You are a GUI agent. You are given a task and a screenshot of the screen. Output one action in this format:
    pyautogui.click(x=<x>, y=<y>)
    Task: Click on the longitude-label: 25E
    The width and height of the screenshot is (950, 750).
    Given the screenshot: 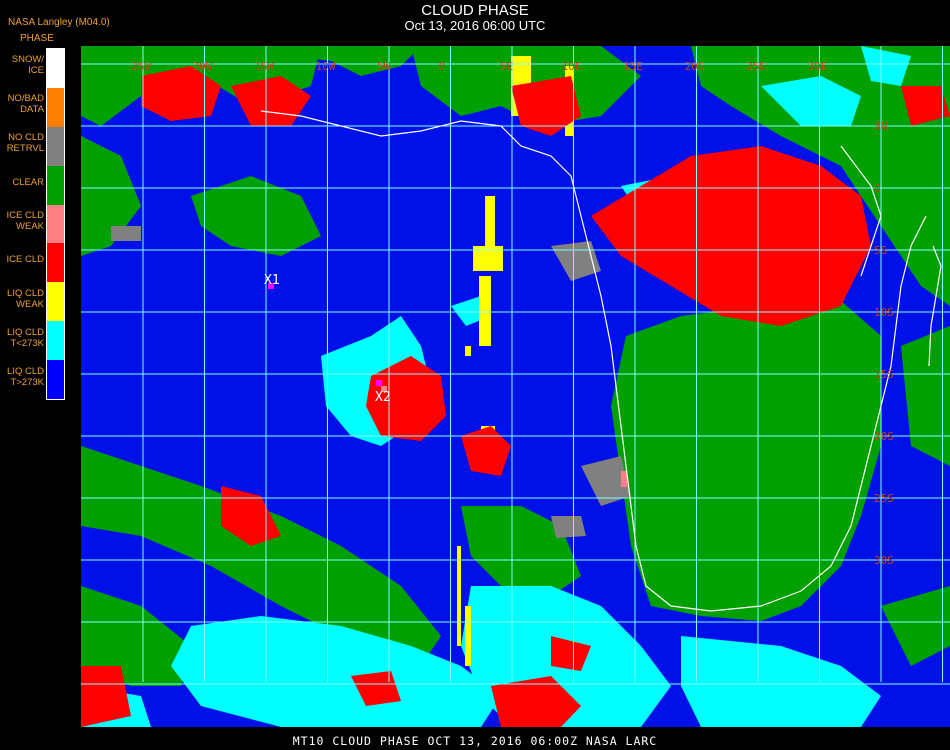 What is the action you would take?
    pyautogui.click(x=756, y=66)
    